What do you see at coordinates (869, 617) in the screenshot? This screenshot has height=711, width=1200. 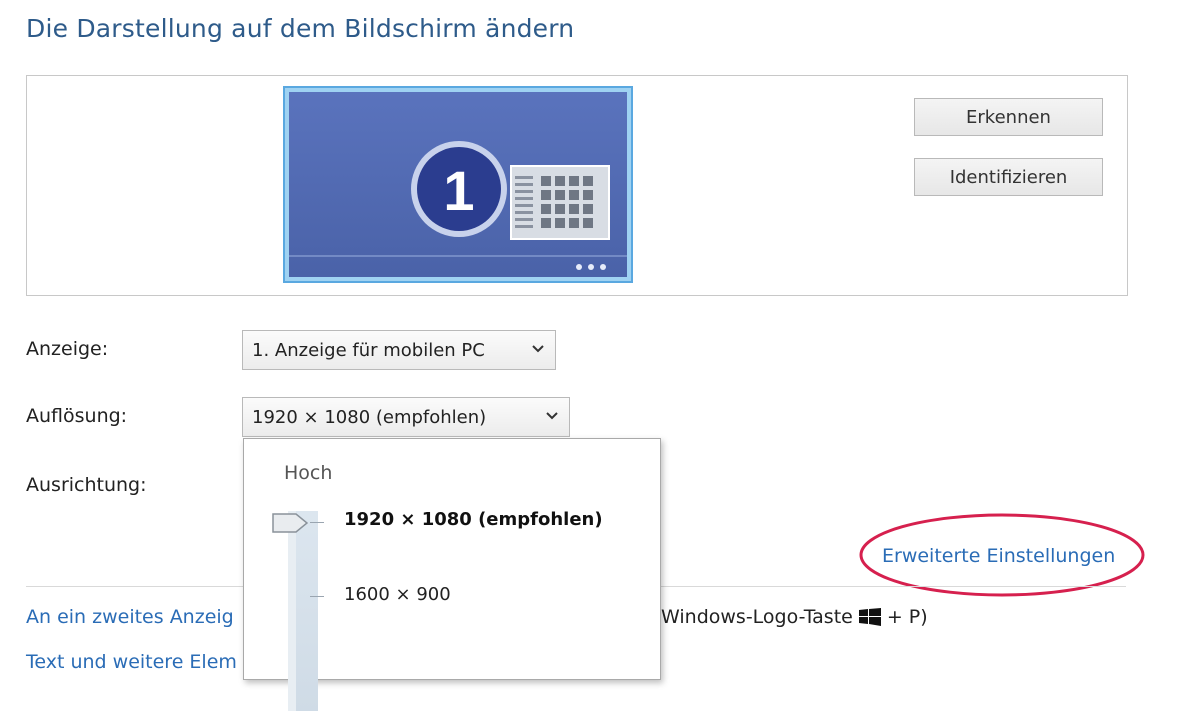 I see `windows-logo-icon` at bounding box center [869, 617].